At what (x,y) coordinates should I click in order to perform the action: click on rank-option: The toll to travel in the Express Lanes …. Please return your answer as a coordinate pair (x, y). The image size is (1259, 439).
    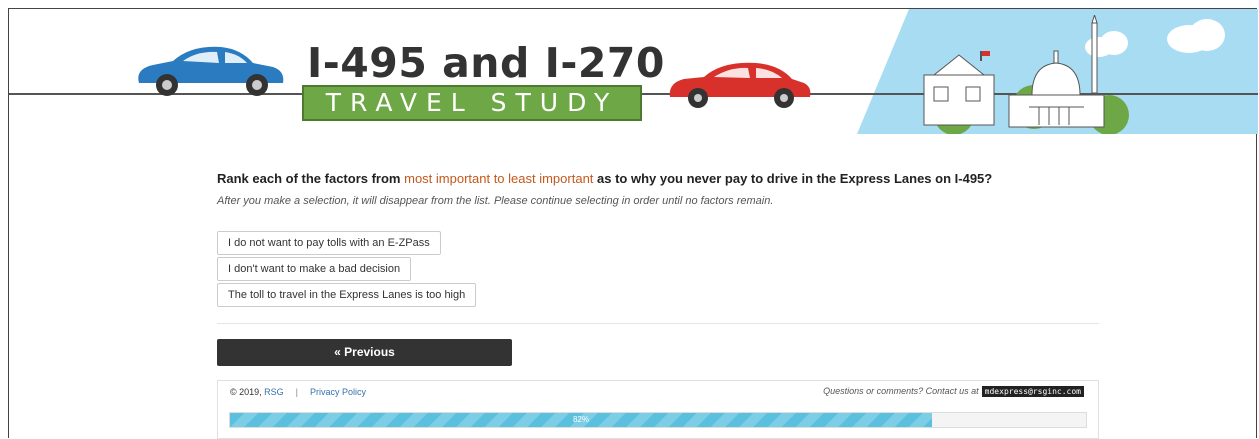
    Looking at the image, I should click on (347, 295).